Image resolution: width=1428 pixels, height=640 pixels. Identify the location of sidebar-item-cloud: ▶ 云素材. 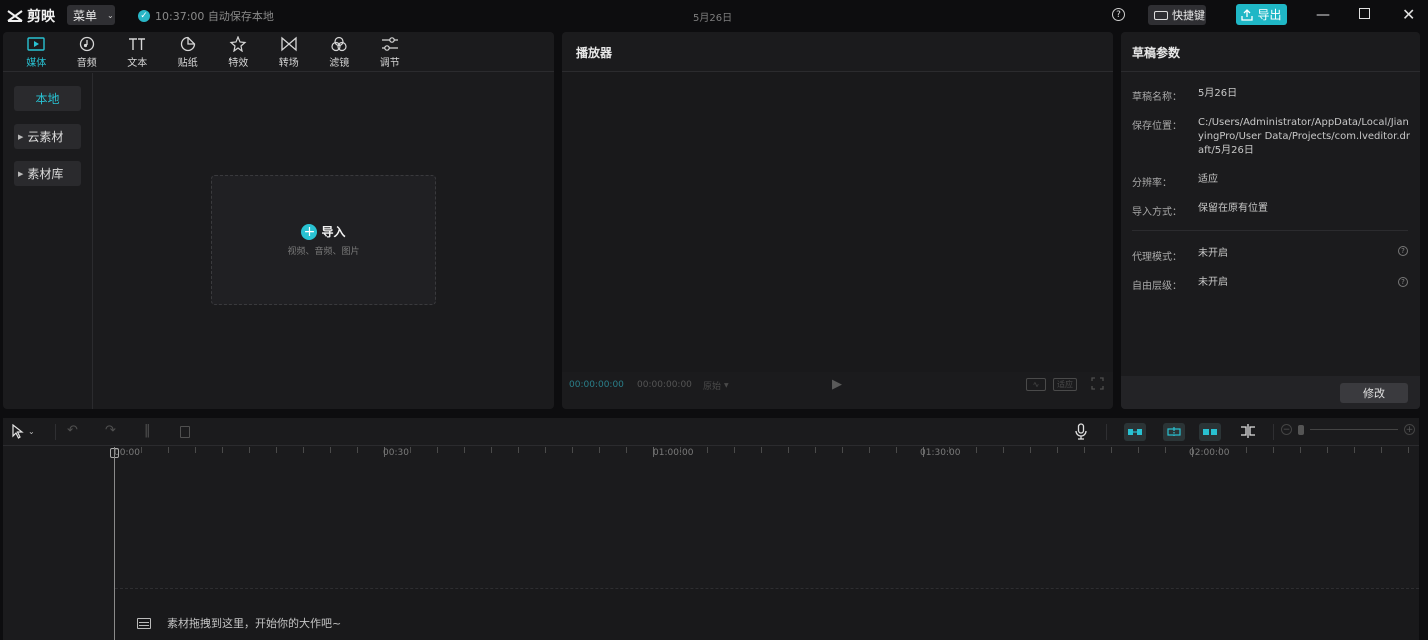
(47, 136).